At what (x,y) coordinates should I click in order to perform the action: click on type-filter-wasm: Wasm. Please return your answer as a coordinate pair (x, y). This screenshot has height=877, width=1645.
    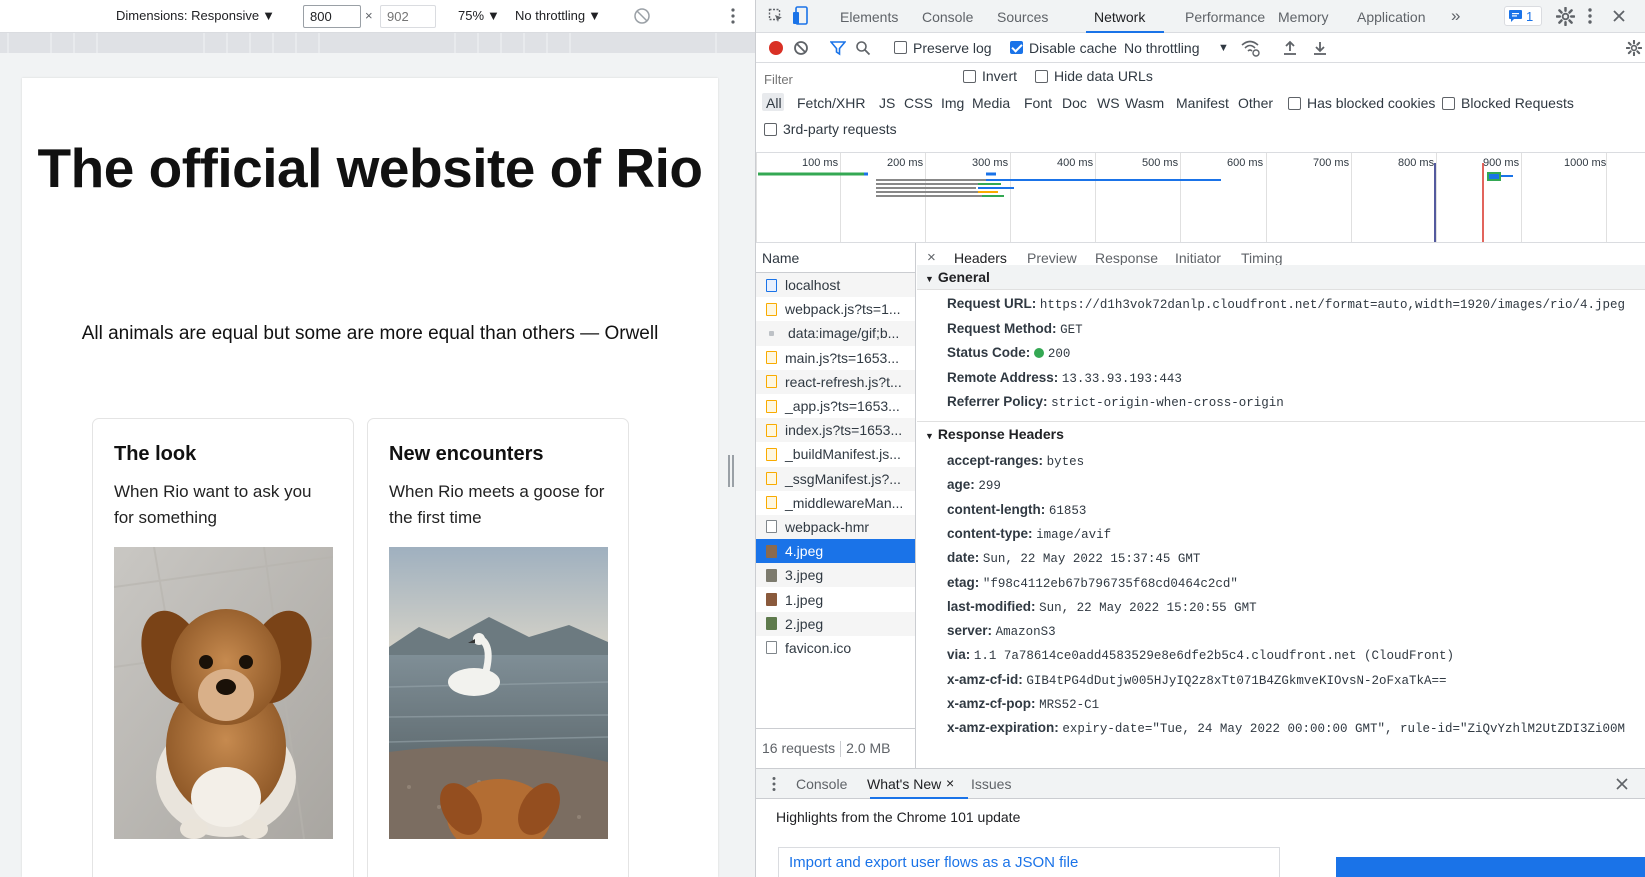
    Looking at the image, I should click on (1144, 103).